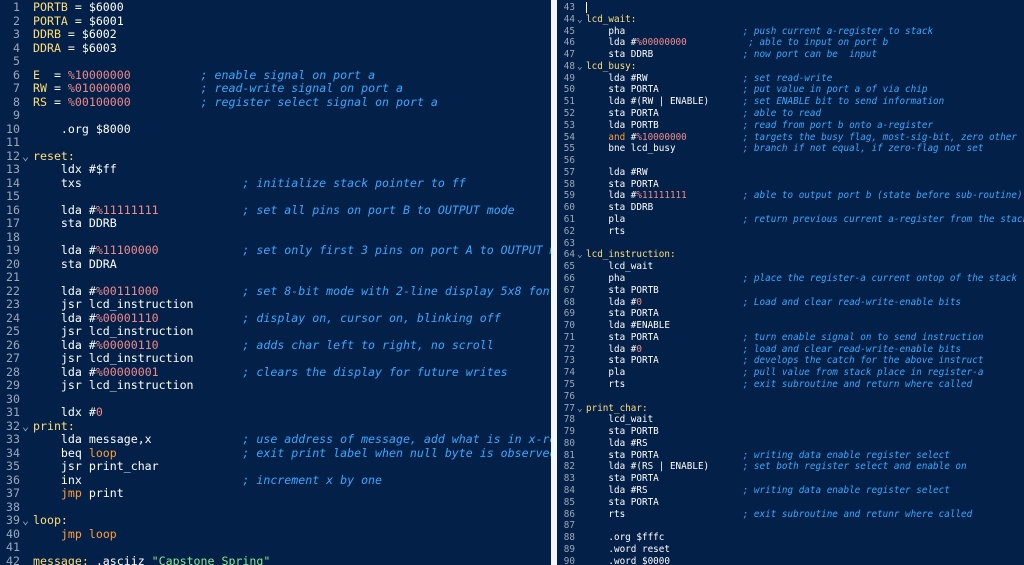 The height and width of the screenshot is (565, 1024). What do you see at coordinates (790, 432) in the screenshot?
I see `code-line: 79 sta PORTB` at bounding box center [790, 432].